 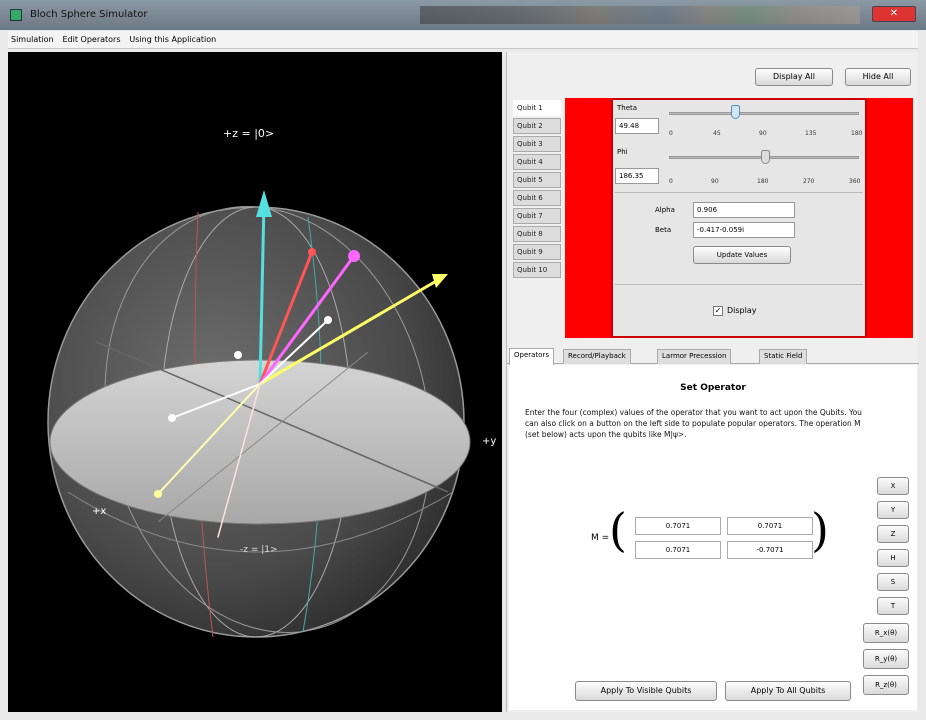 I want to click on apply-all-button: Apply To All Qubits, so click(x=788, y=691).